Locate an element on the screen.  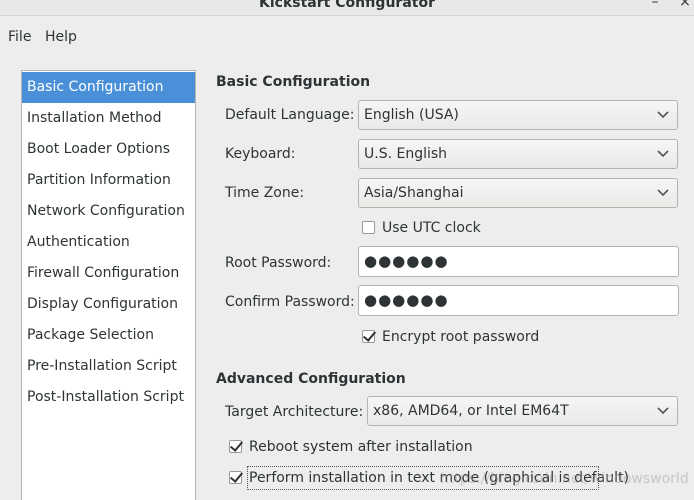
sidebar-item-pre-installation-script: Pre-Installation Script is located at coordinates (108, 366).